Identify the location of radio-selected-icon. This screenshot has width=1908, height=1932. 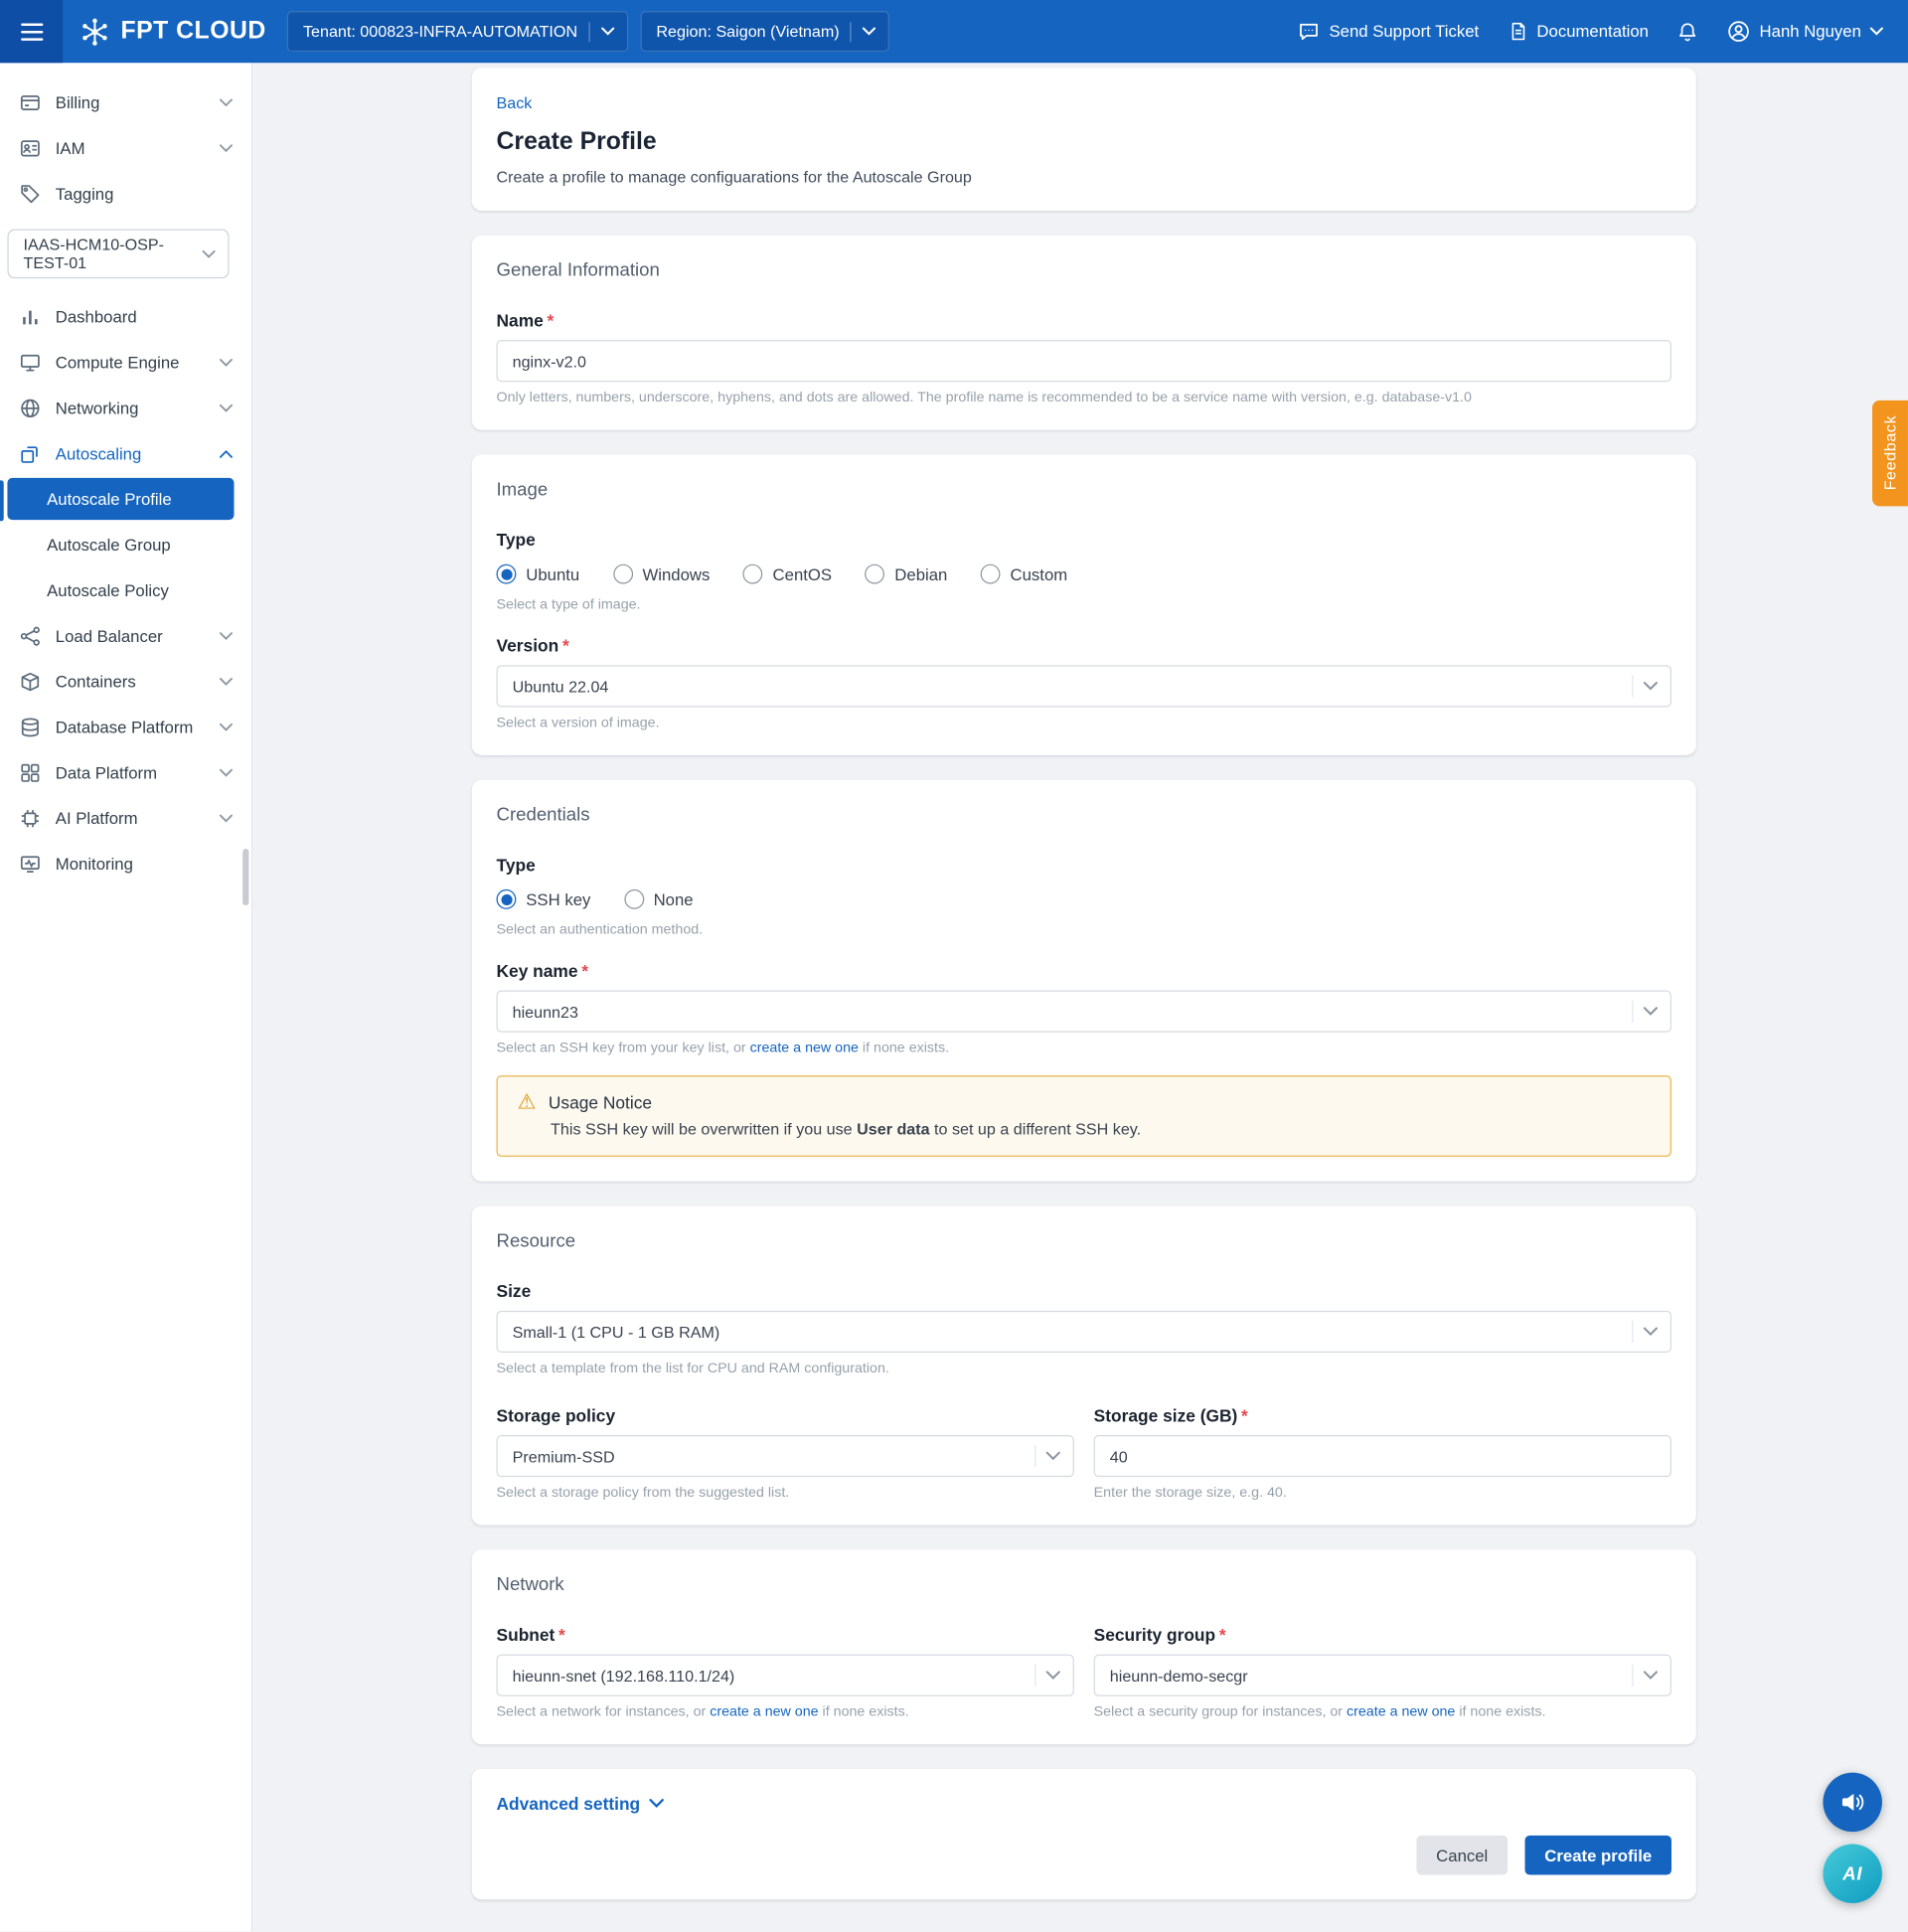
(507, 898).